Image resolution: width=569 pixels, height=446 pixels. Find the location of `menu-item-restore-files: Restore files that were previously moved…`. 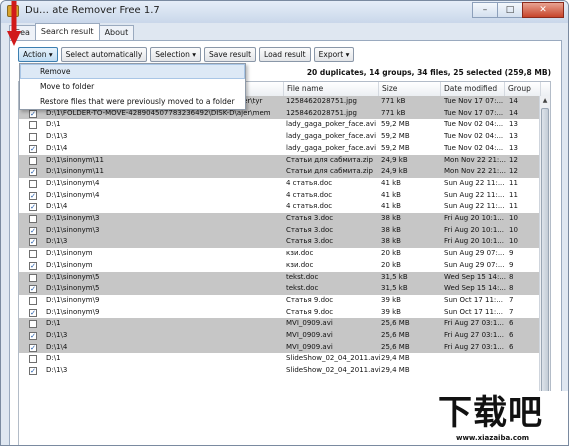

menu-item-restore-files: Restore files that were previously moved… is located at coordinates (132, 101).